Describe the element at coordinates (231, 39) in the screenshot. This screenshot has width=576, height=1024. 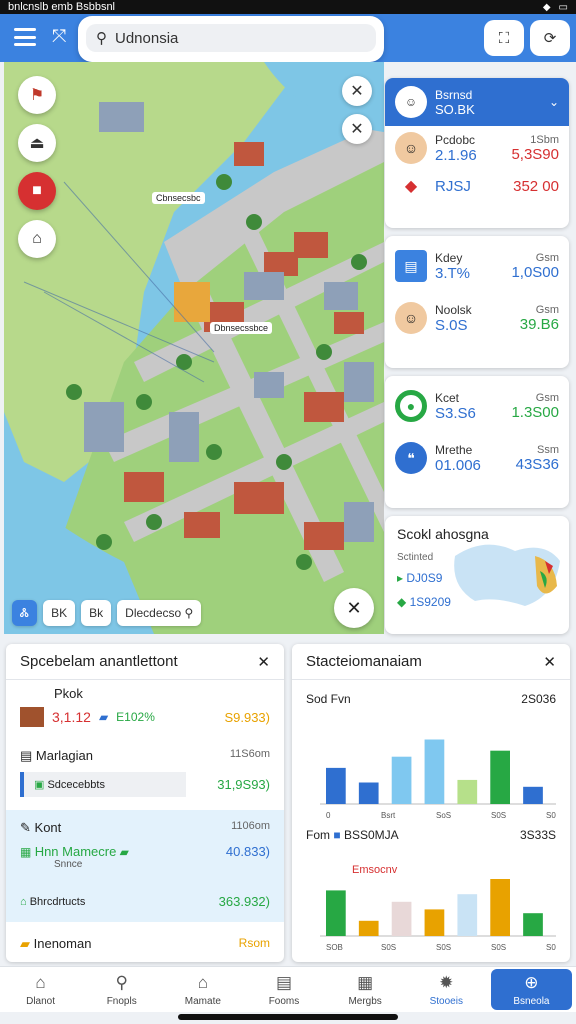
I see `search-box: ⚲ Udnonsia` at that location.